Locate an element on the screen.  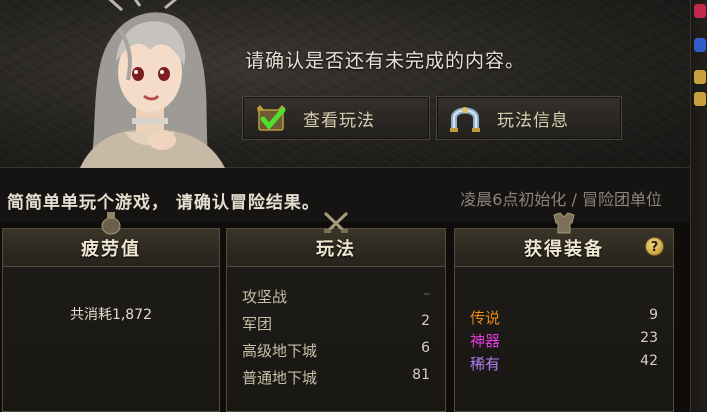
legendary-label: 传说 is located at coordinates (485, 318).